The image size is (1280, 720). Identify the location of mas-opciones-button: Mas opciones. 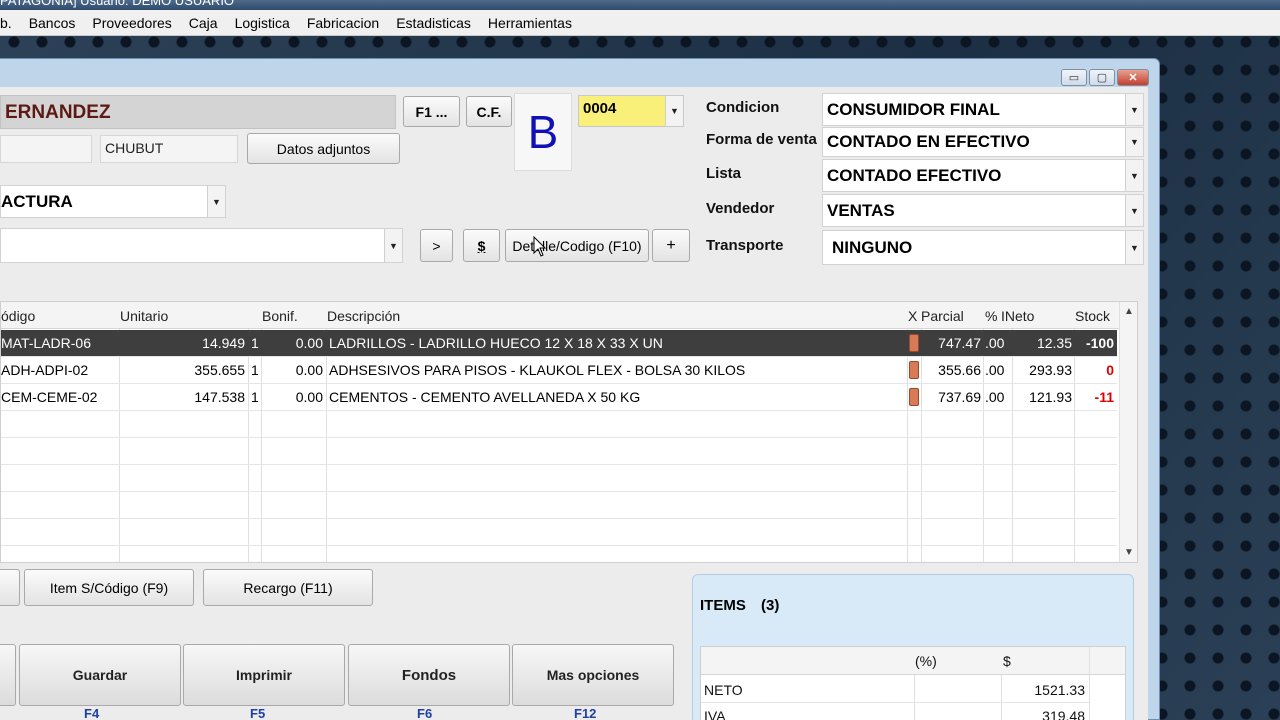
(593, 675).